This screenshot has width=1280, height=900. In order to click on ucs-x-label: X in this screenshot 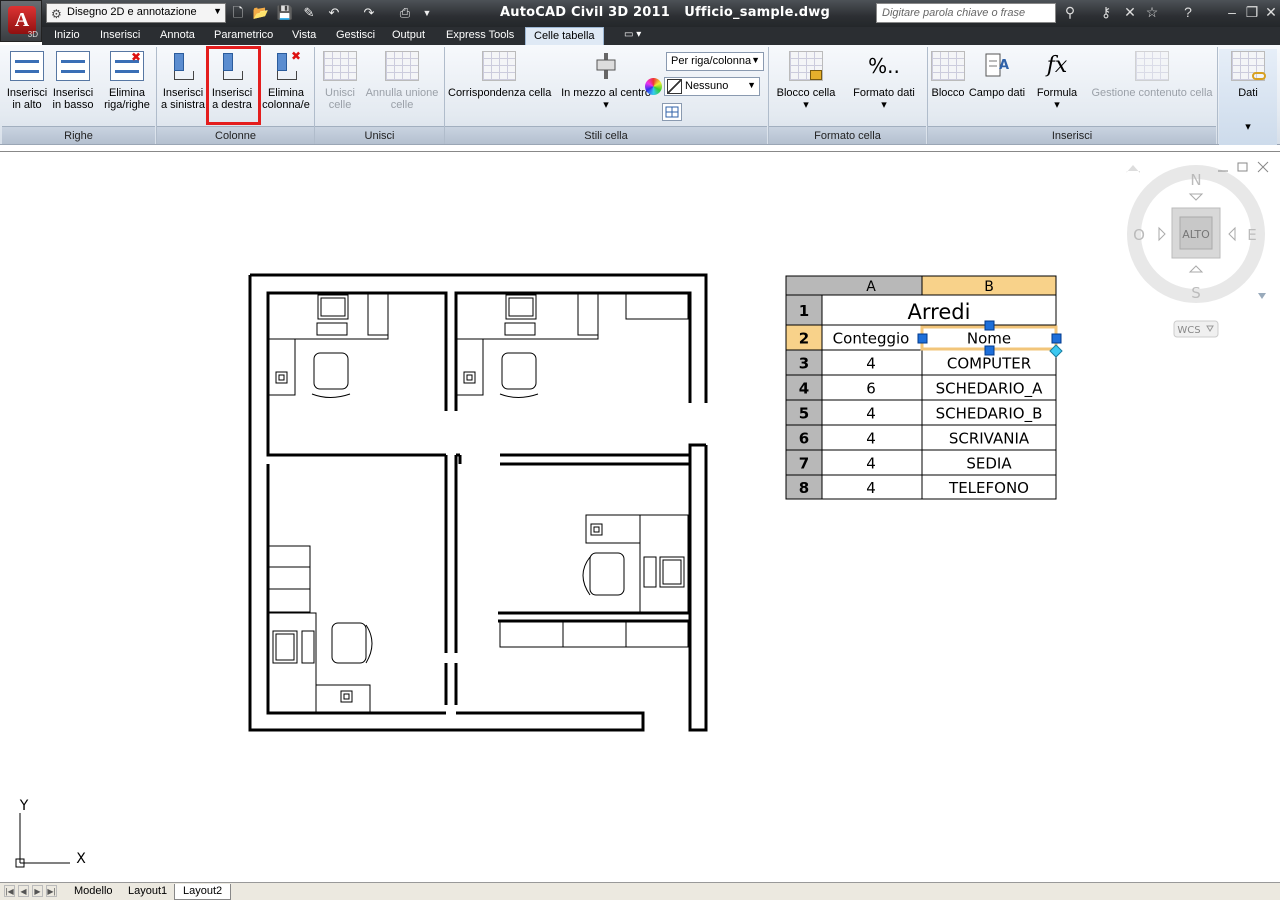, I will do `click(81, 859)`.